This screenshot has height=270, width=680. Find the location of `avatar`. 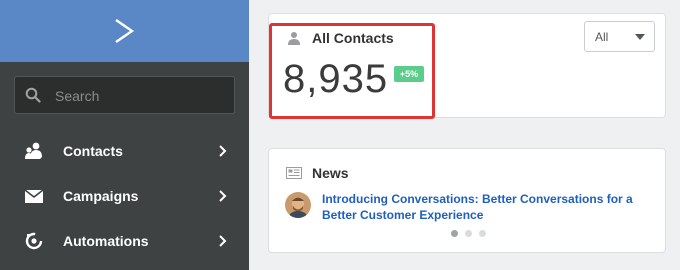

avatar is located at coordinates (298, 205).